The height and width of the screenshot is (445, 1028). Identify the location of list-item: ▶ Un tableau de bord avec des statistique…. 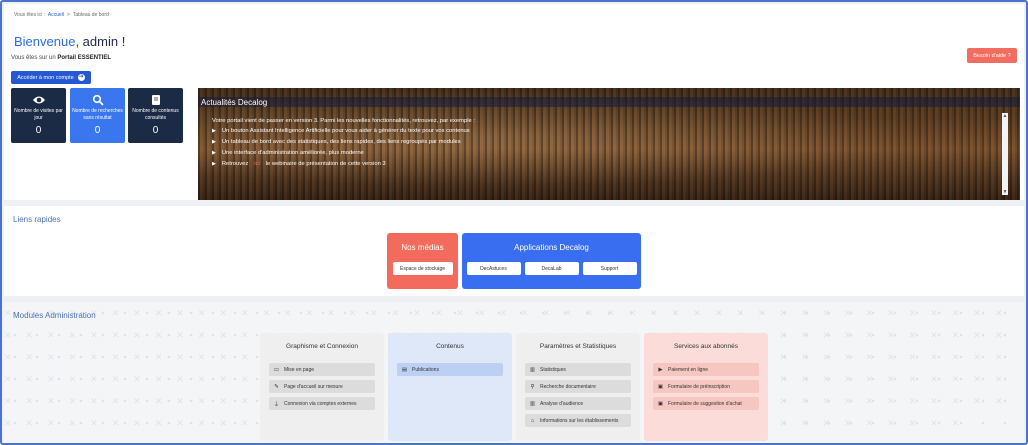
(336, 142).